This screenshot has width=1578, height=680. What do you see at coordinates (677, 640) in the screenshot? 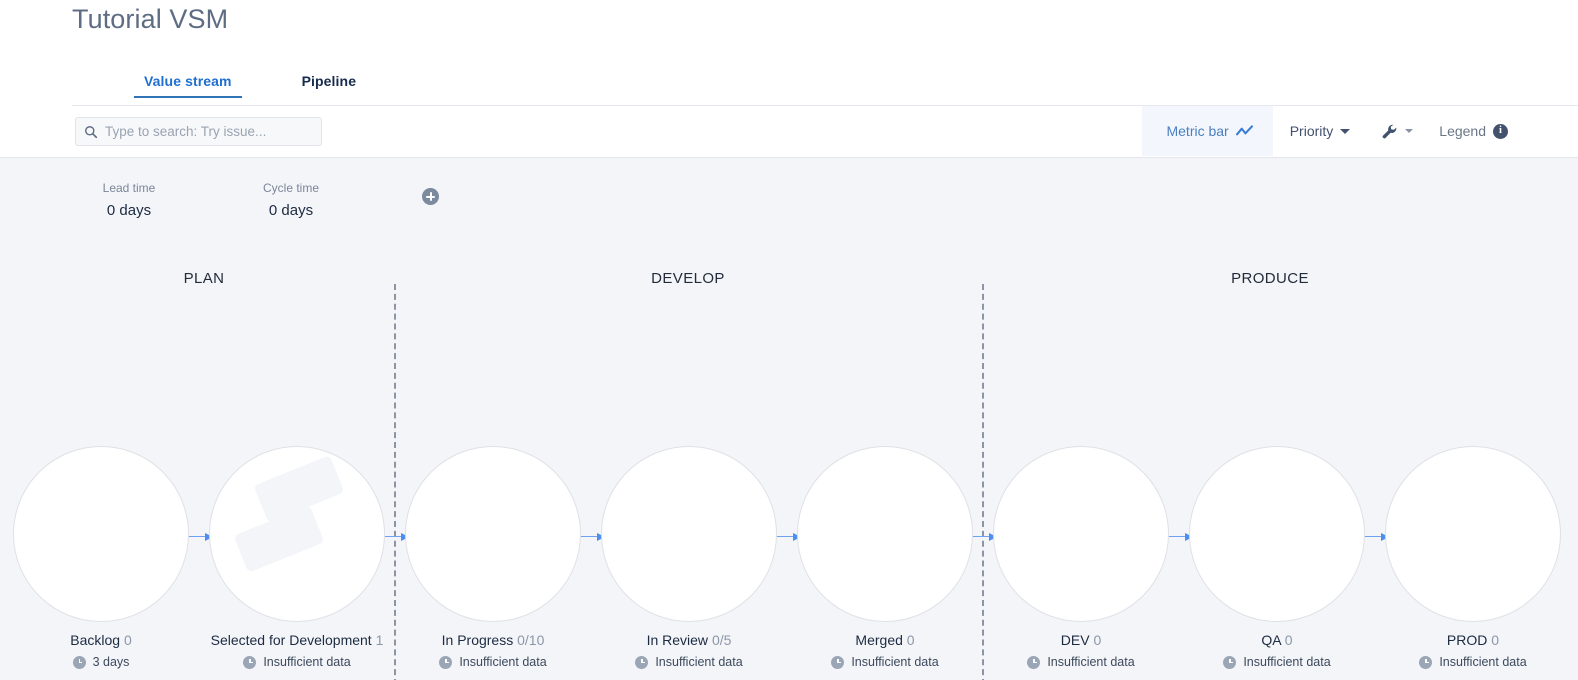
I see `stage-name: In Review` at bounding box center [677, 640].